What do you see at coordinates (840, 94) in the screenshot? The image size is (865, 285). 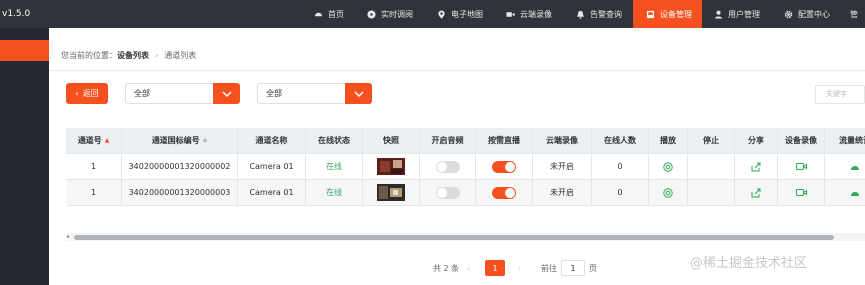 I see `search-input: 关键字` at bounding box center [840, 94].